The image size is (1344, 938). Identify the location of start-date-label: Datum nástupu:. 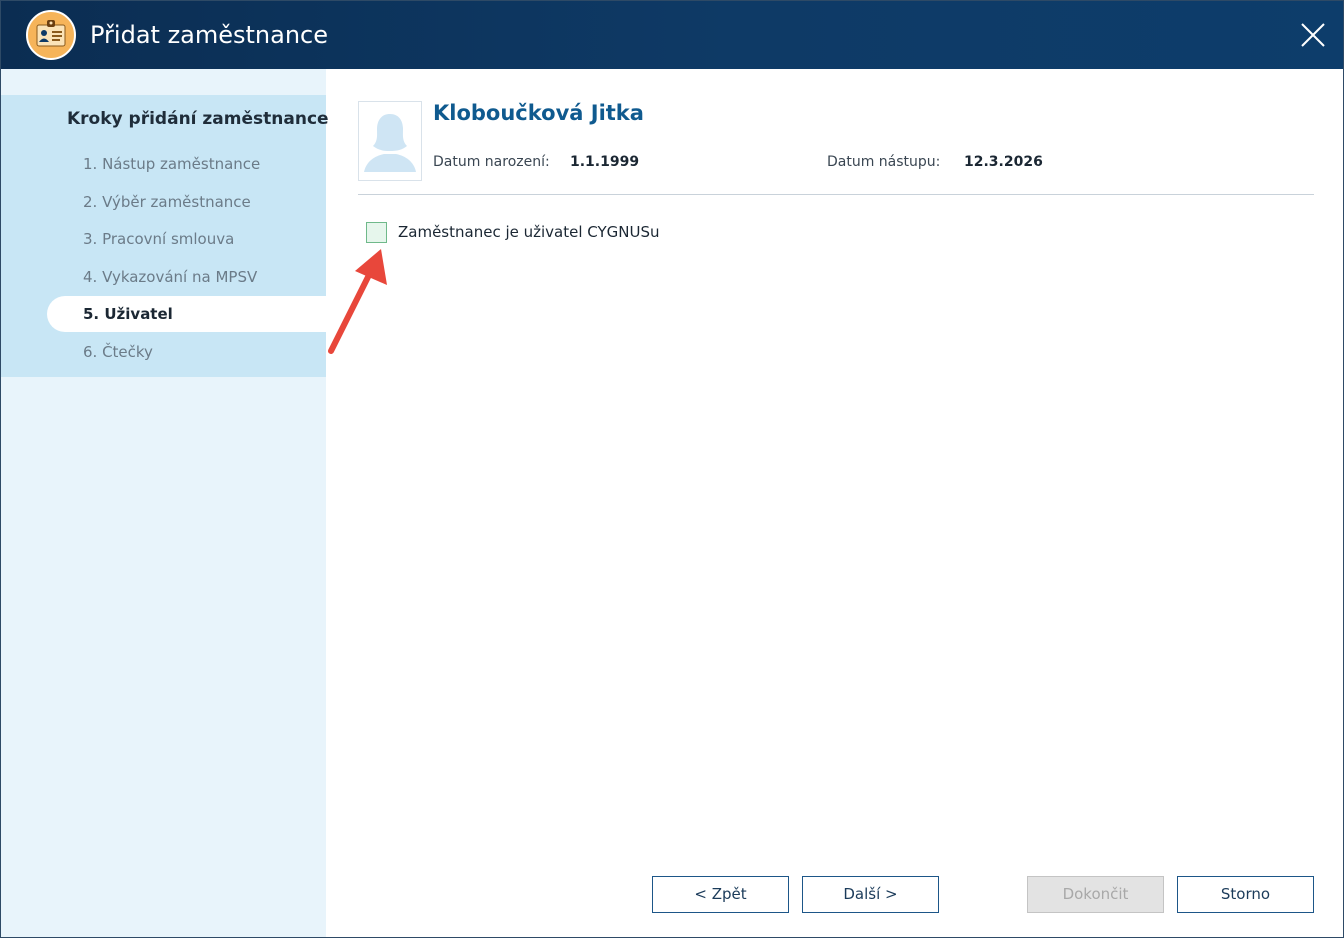
(884, 162).